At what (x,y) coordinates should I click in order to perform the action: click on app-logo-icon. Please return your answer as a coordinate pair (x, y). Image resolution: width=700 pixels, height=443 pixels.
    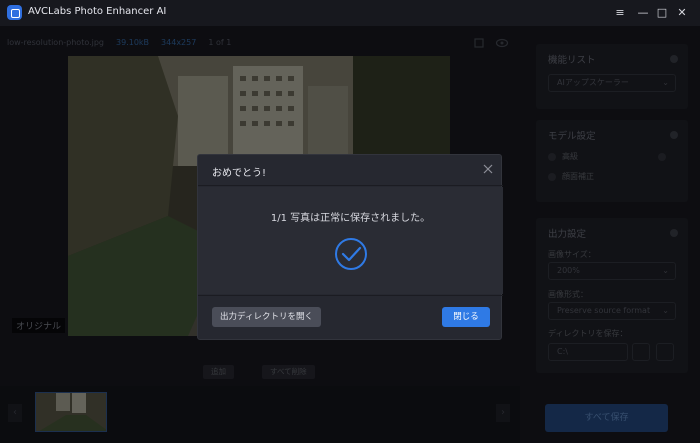
    Looking at the image, I should click on (14, 12).